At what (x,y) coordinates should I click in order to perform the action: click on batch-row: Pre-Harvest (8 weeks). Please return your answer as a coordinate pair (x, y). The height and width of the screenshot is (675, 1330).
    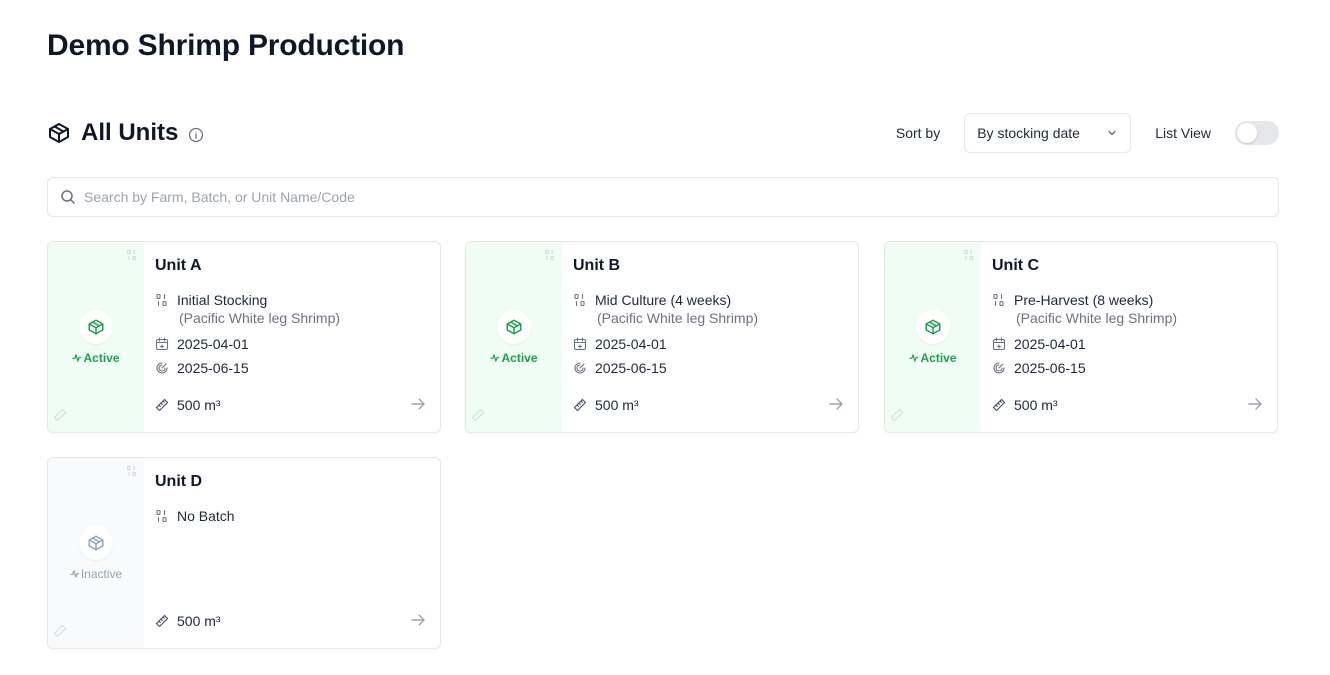
    Looking at the image, I should click on (1128, 300).